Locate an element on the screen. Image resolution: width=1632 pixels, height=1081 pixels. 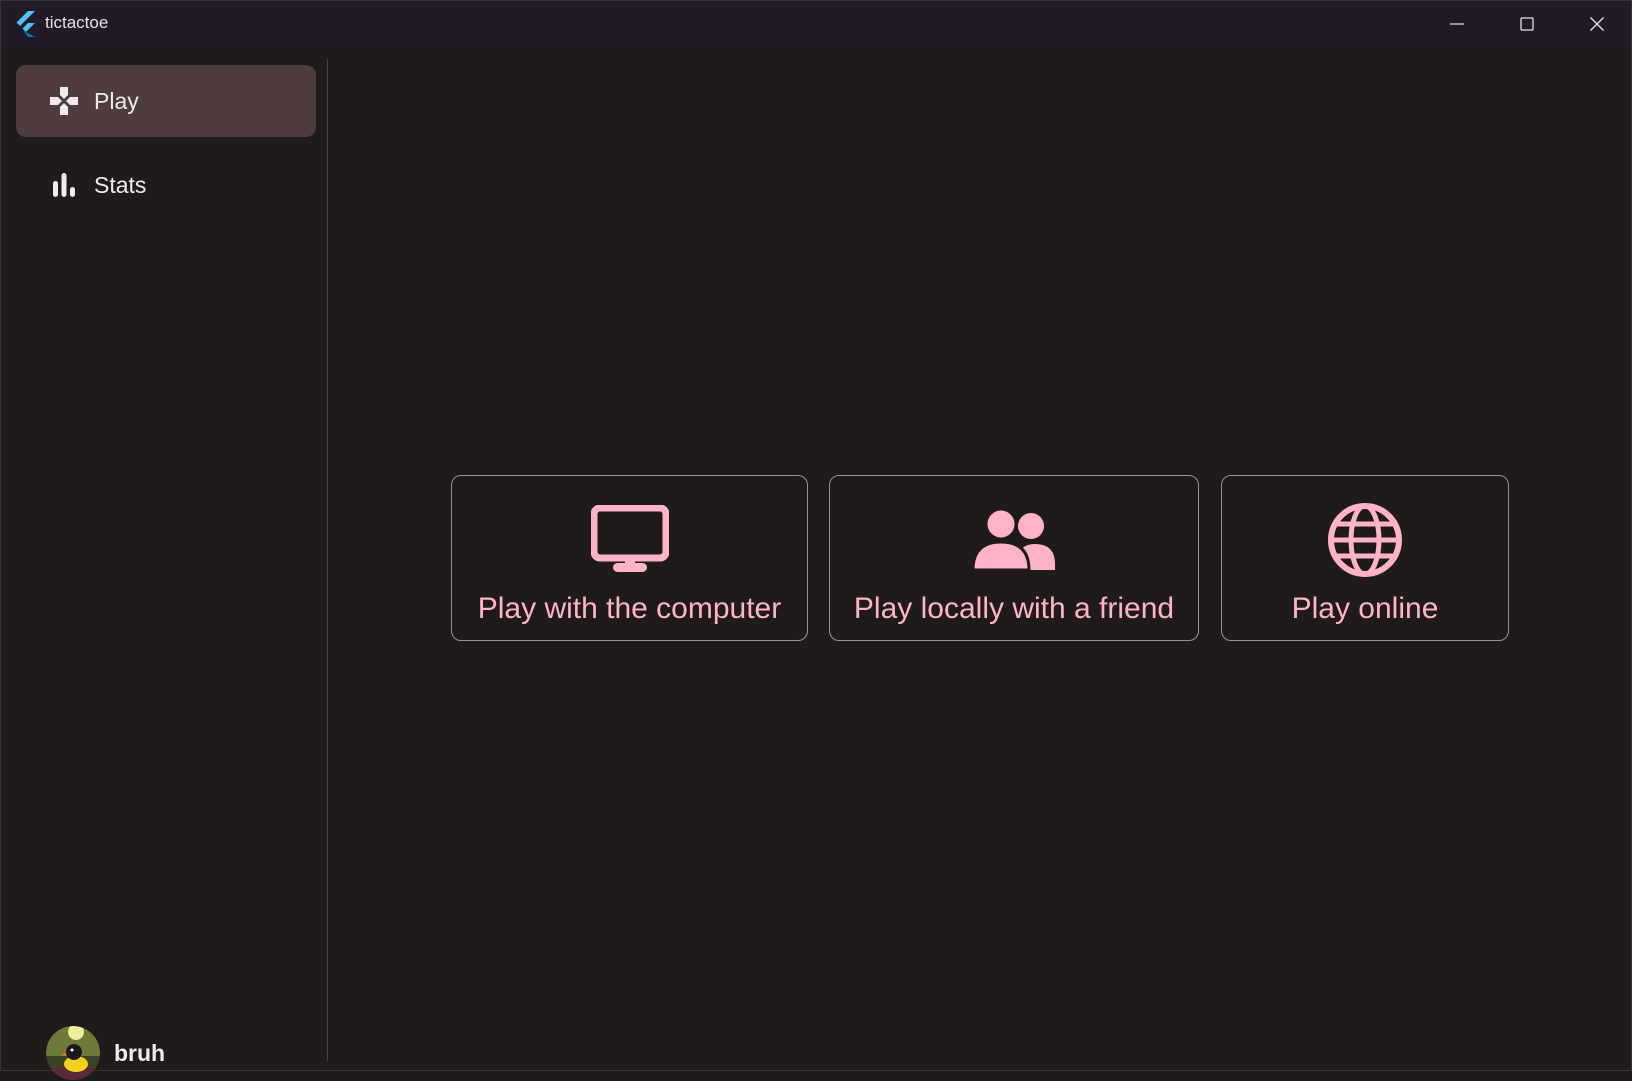
play-online-button: Play online is located at coordinates (1365, 558).